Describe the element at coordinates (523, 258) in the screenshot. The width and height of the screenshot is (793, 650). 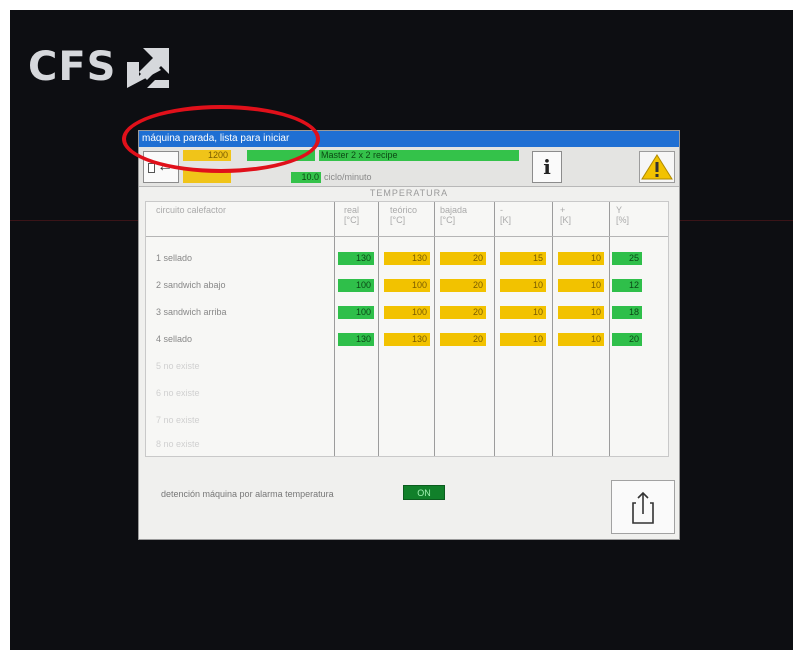
I see `cell-minus: 15` at that location.